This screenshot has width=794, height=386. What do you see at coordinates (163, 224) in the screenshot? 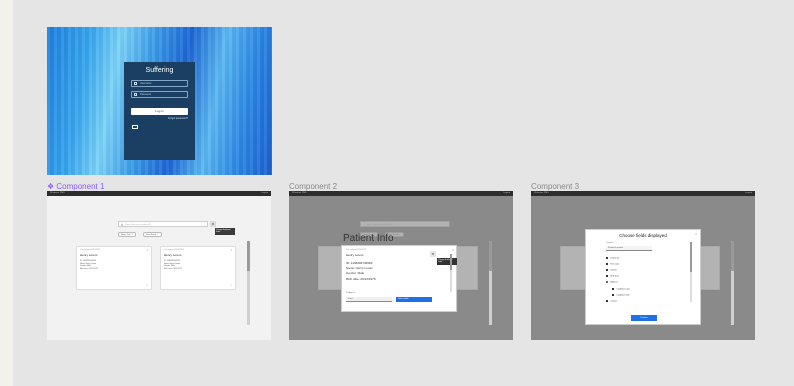
I see `search-input: ⚲ Search by name or patient ID` at bounding box center [163, 224].